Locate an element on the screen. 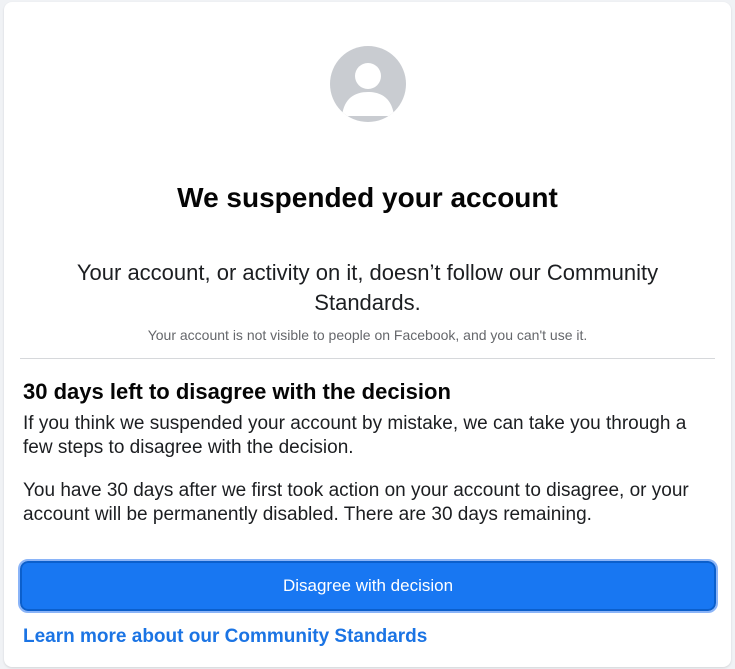  person-silhouette-icon is located at coordinates (368, 89).